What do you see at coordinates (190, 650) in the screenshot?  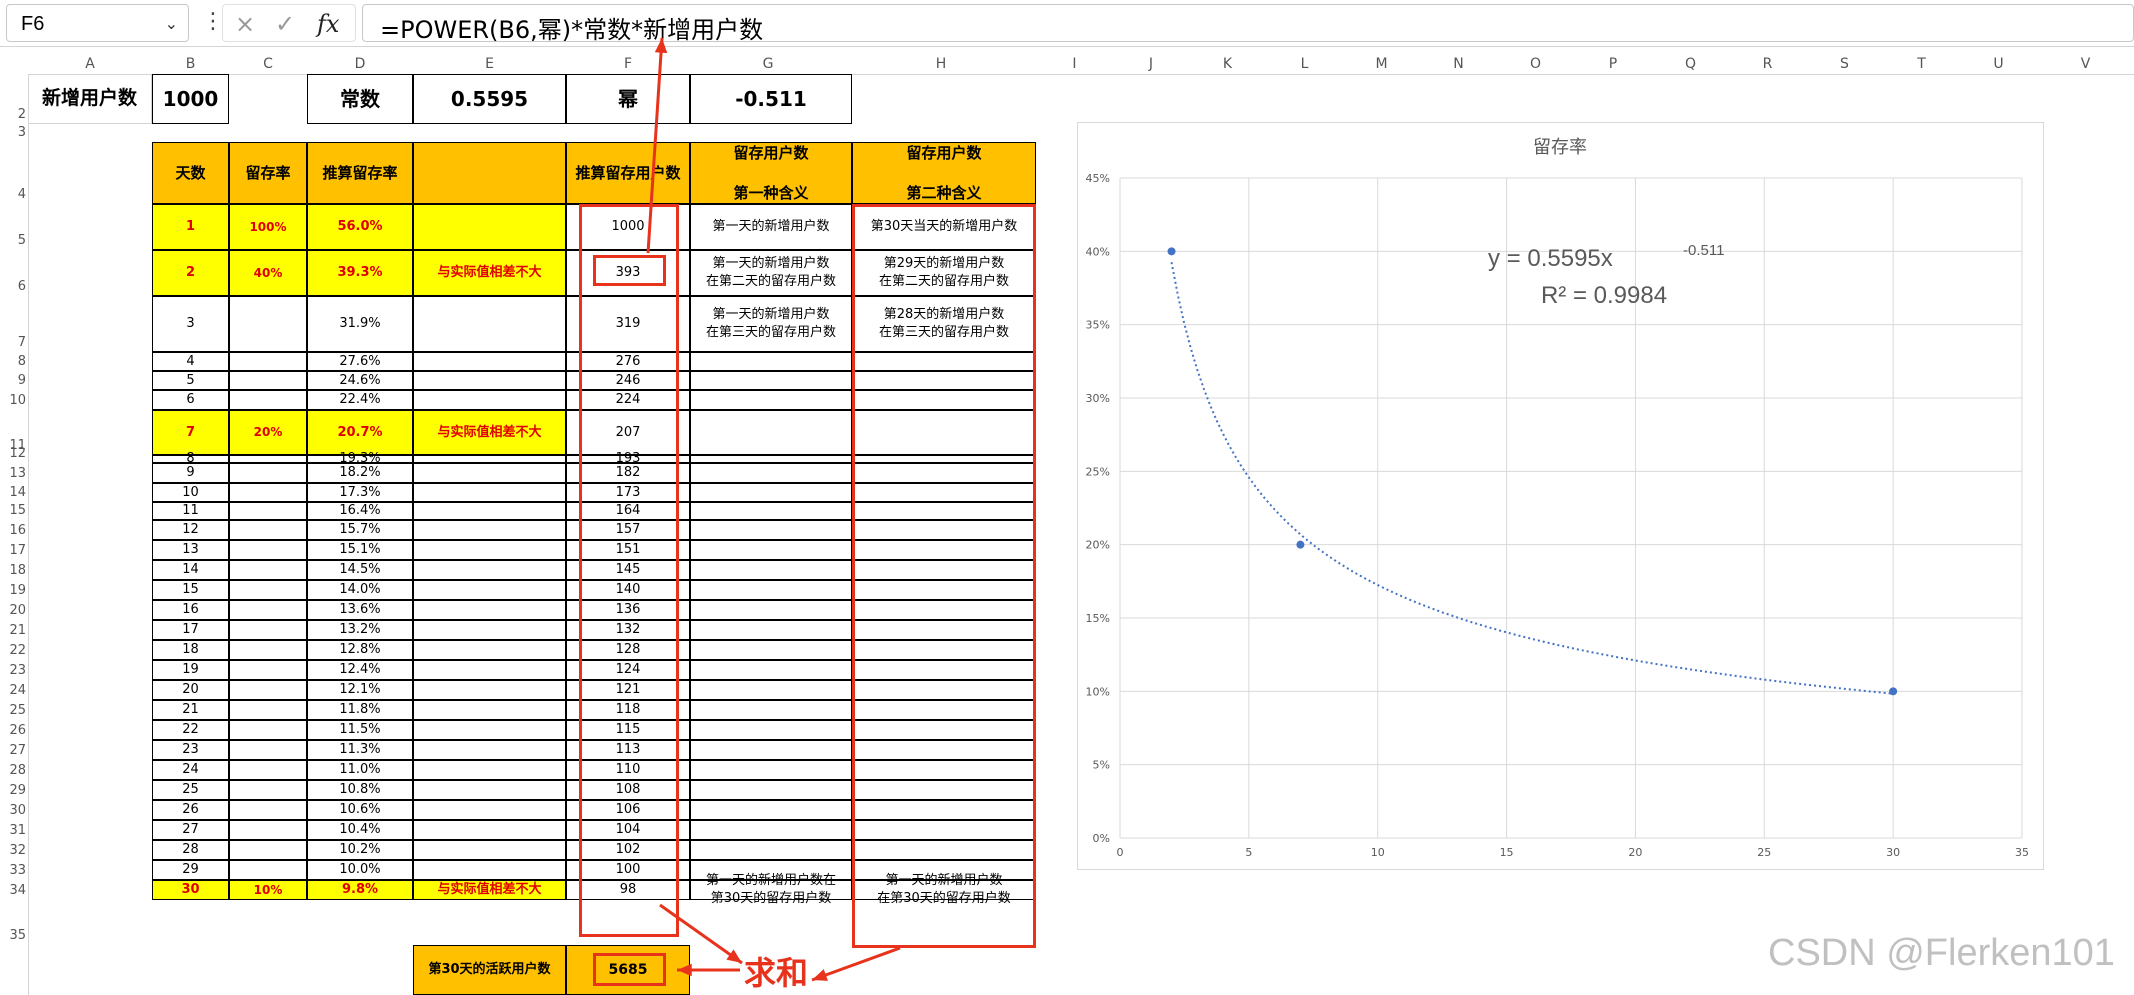 I see `day-cell: 18` at bounding box center [190, 650].